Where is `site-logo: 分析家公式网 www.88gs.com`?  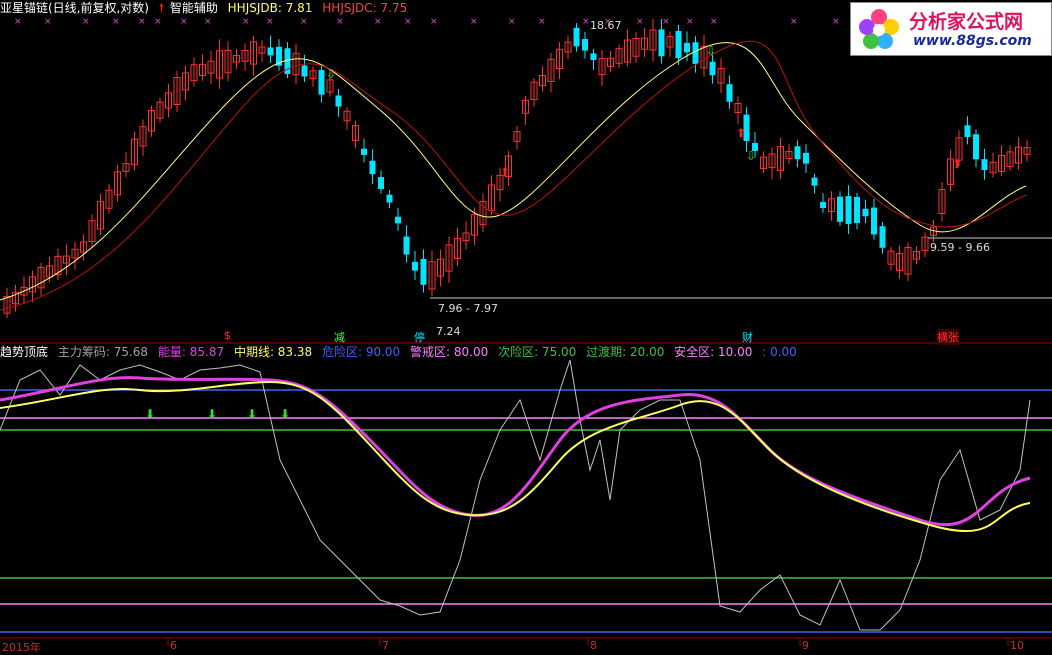 site-logo: 分析家公式网 www.88gs.com is located at coordinates (951, 29).